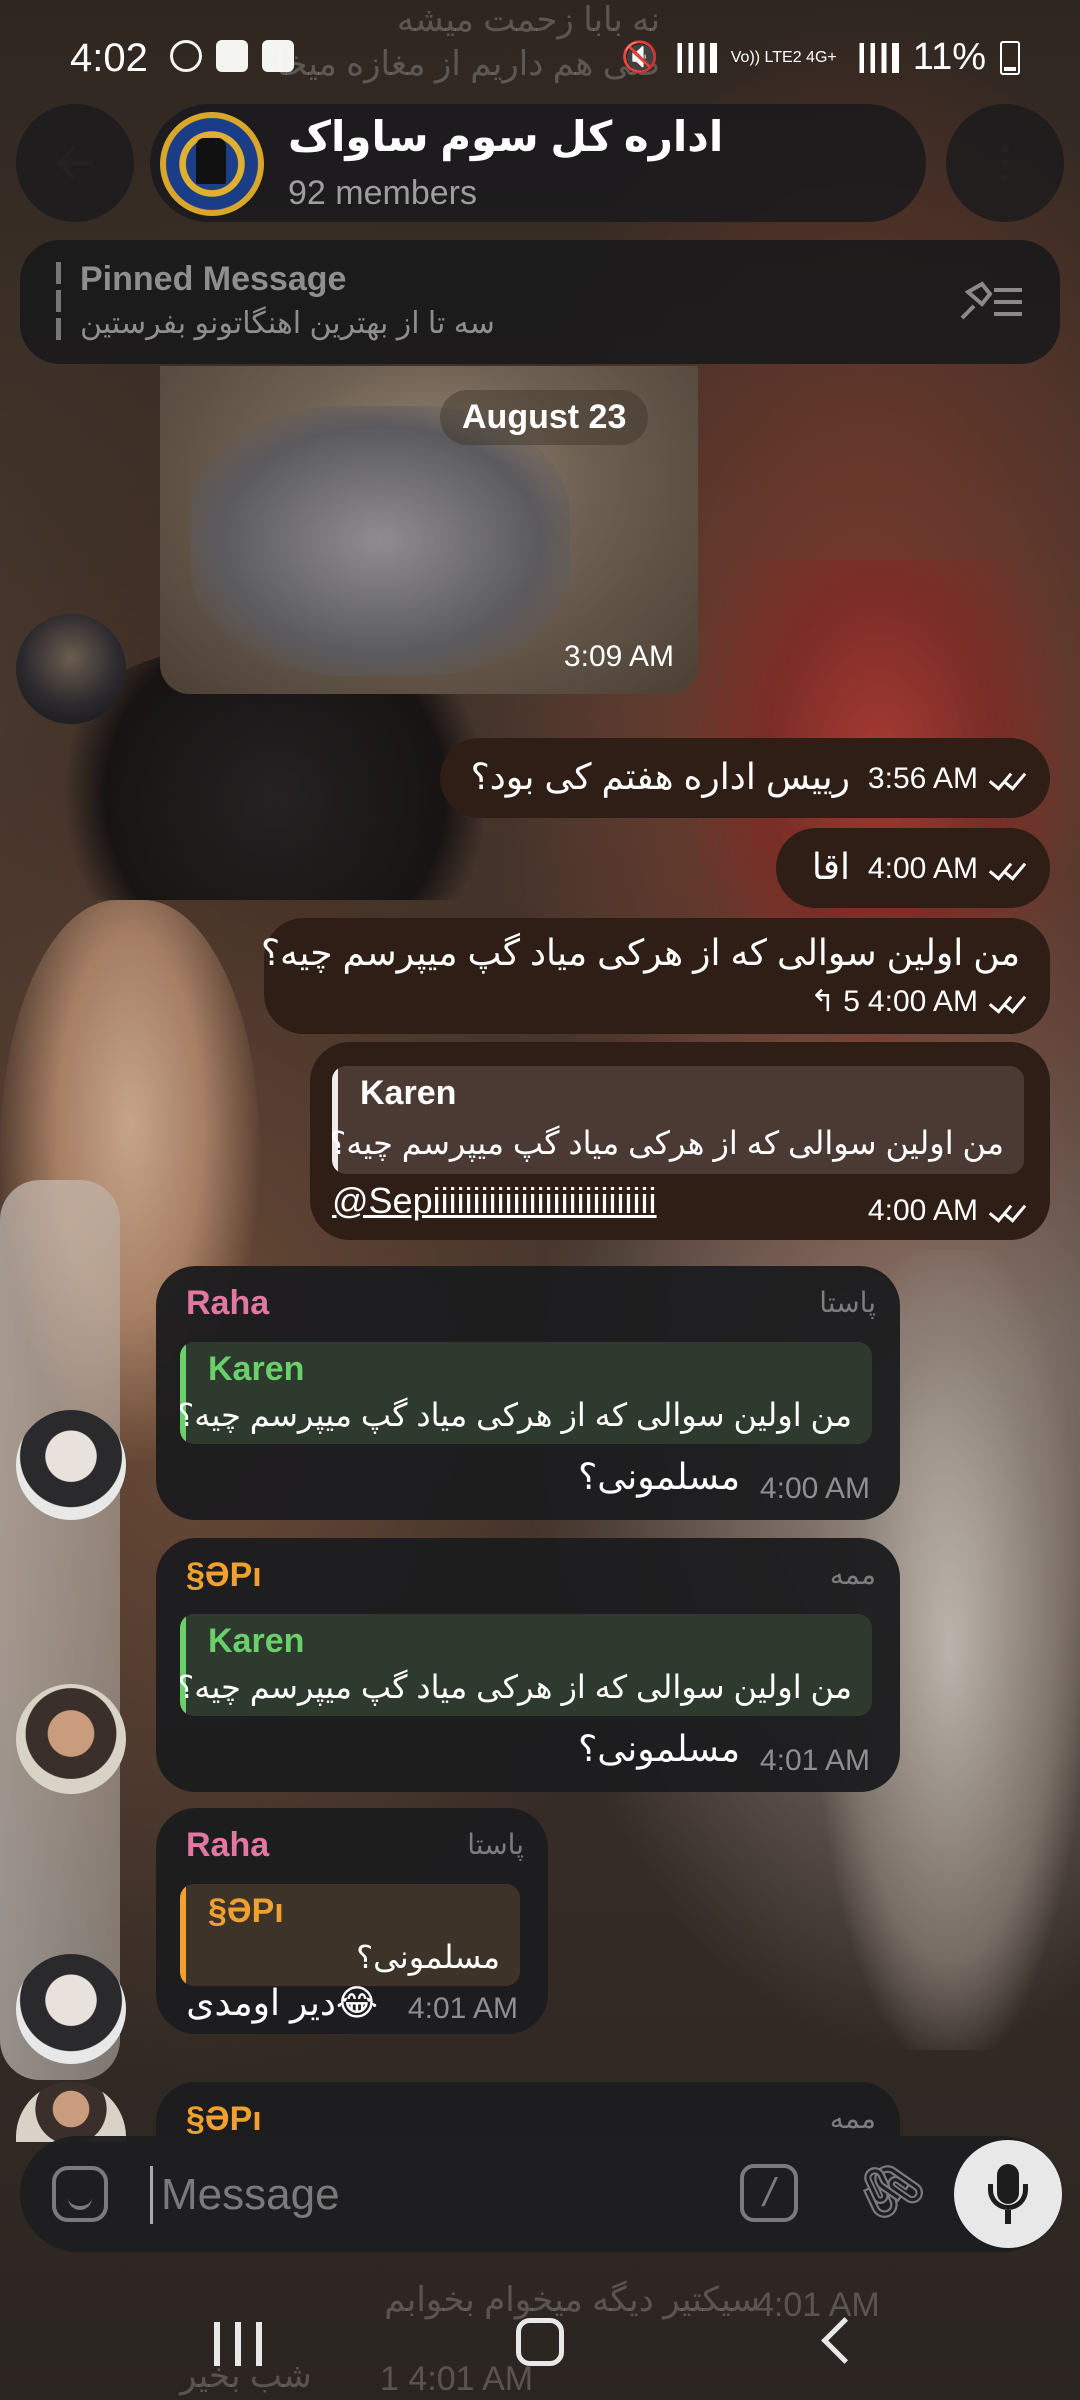 The image size is (1080, 2400). What do you see at coordinates (922, 778) in the screenshot?
I see `message-time: 3:56 AM` at bounding box center [922, 778].